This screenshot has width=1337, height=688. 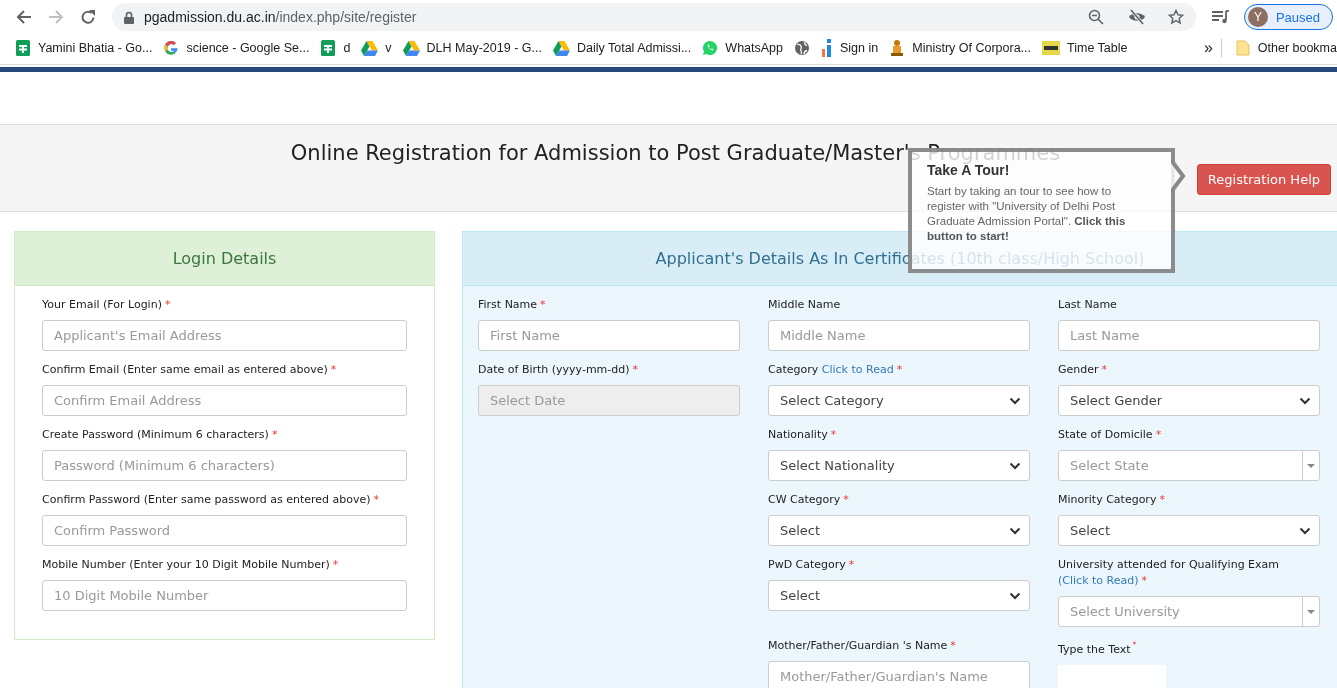 I want to click on click-to-read-link: (Click to Read), so click(x=1098, y=580).